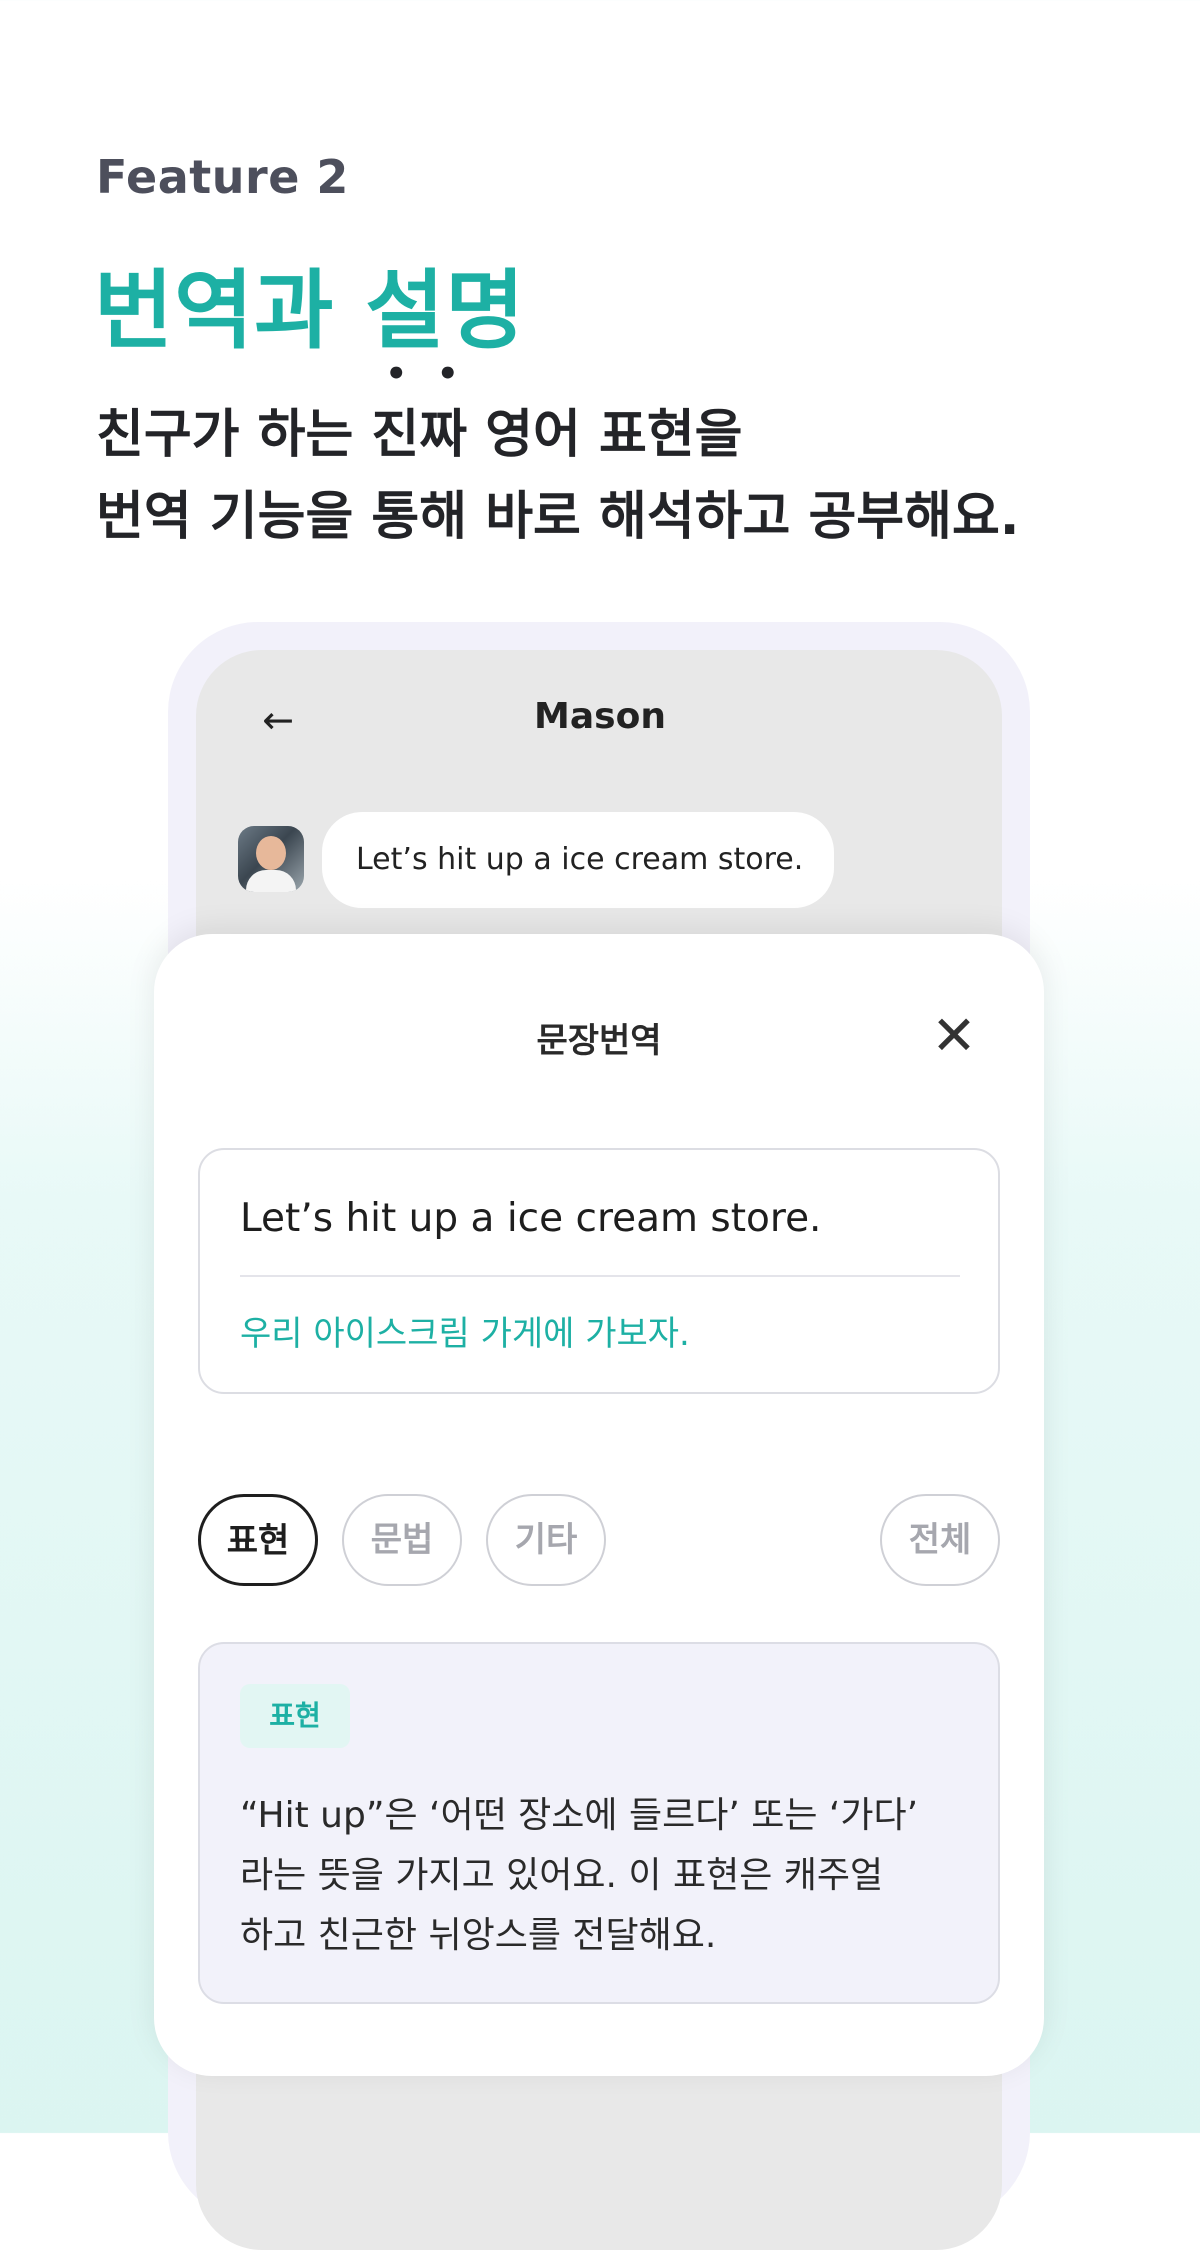  I want to click on subline-2: 번역 기능을 통해 바로 해석하고 공부해요., so click(558, 517).